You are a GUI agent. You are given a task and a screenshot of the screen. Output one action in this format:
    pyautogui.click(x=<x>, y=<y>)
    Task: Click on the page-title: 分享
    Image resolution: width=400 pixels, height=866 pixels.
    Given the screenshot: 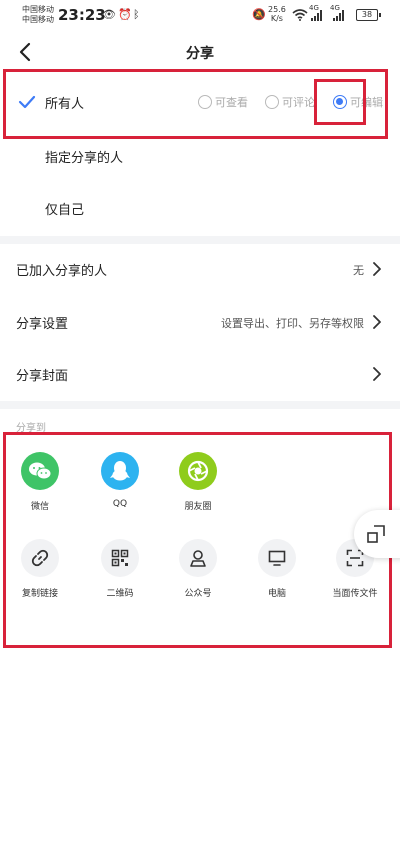 What is the action you would take?
    pyautogui.click(x=200, y=54)
    